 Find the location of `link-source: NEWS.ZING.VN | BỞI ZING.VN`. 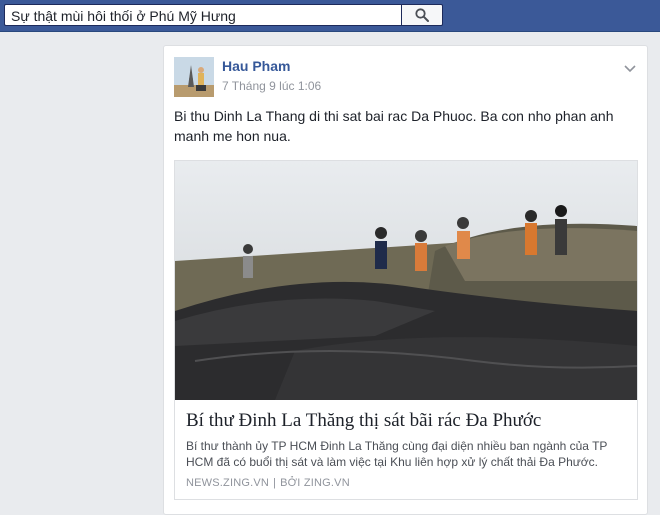

link-source: NEWS.ZING.VN | BỞI ZING.VN is located at coordinates (268, 483).